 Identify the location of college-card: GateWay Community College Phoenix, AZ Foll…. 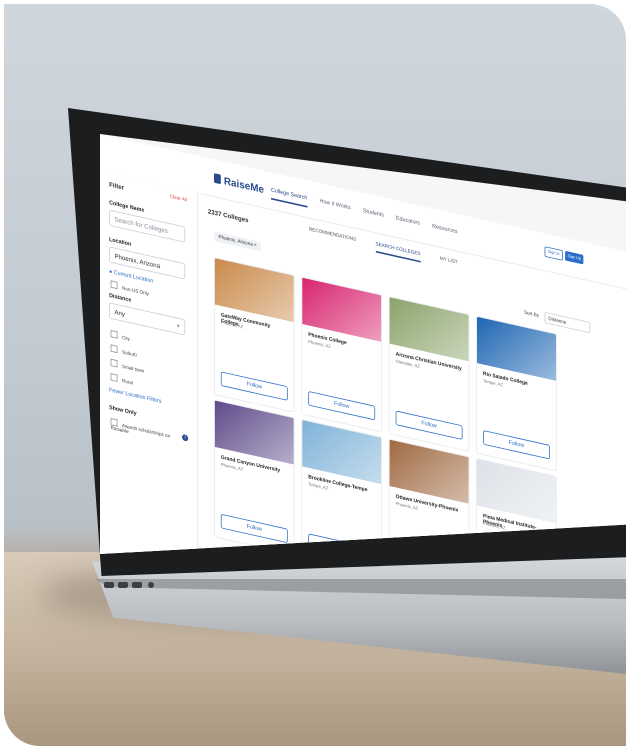
(254, 335).